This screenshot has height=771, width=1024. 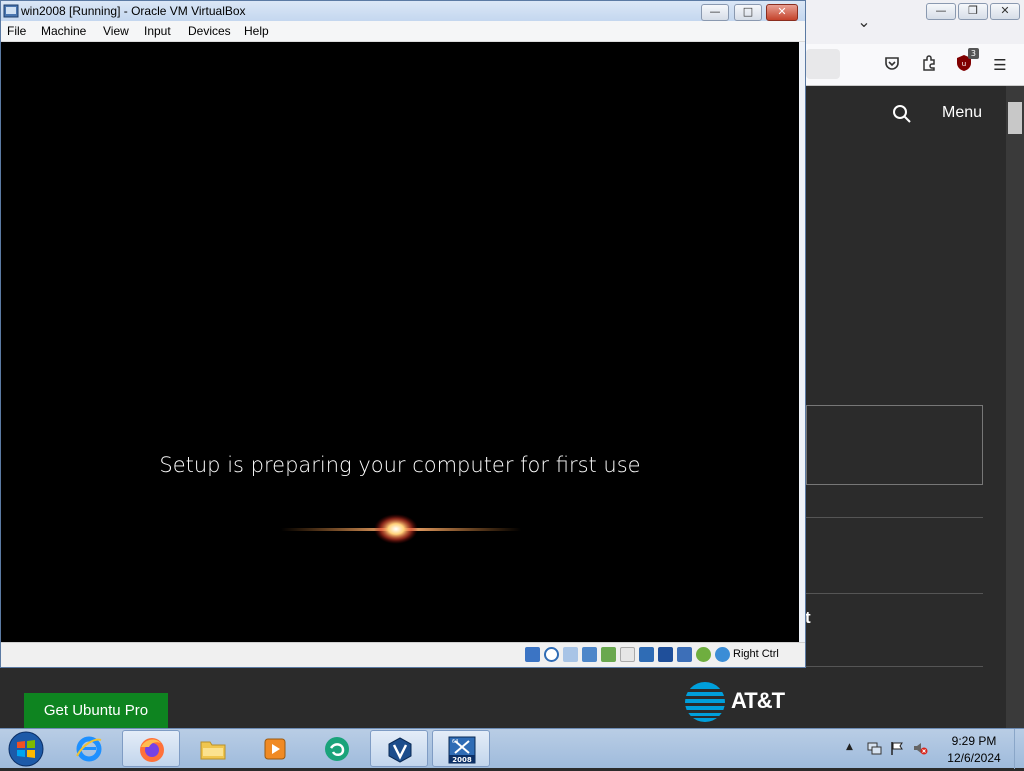 I want to click on virtualization-icon, so click(x=684, y=654).